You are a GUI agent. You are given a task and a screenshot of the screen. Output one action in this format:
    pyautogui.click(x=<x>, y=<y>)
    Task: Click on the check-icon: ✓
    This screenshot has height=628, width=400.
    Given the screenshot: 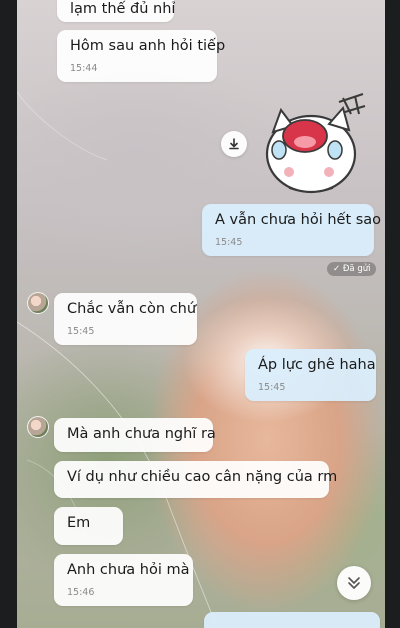 What is the action you would take?
    pyautogui.click(x=337, y=269)
    